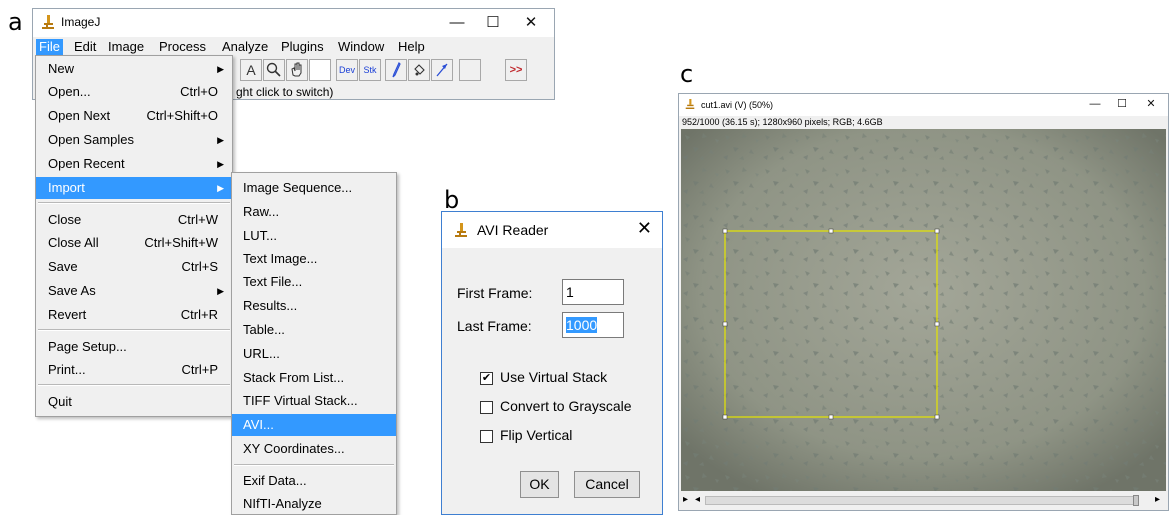 This screenshot has height=515, width=1171. What do you see at coordinates (285, 92) in the screenshot?
I see `status-text: ght click to switch)` at bounding box center [285, 92].